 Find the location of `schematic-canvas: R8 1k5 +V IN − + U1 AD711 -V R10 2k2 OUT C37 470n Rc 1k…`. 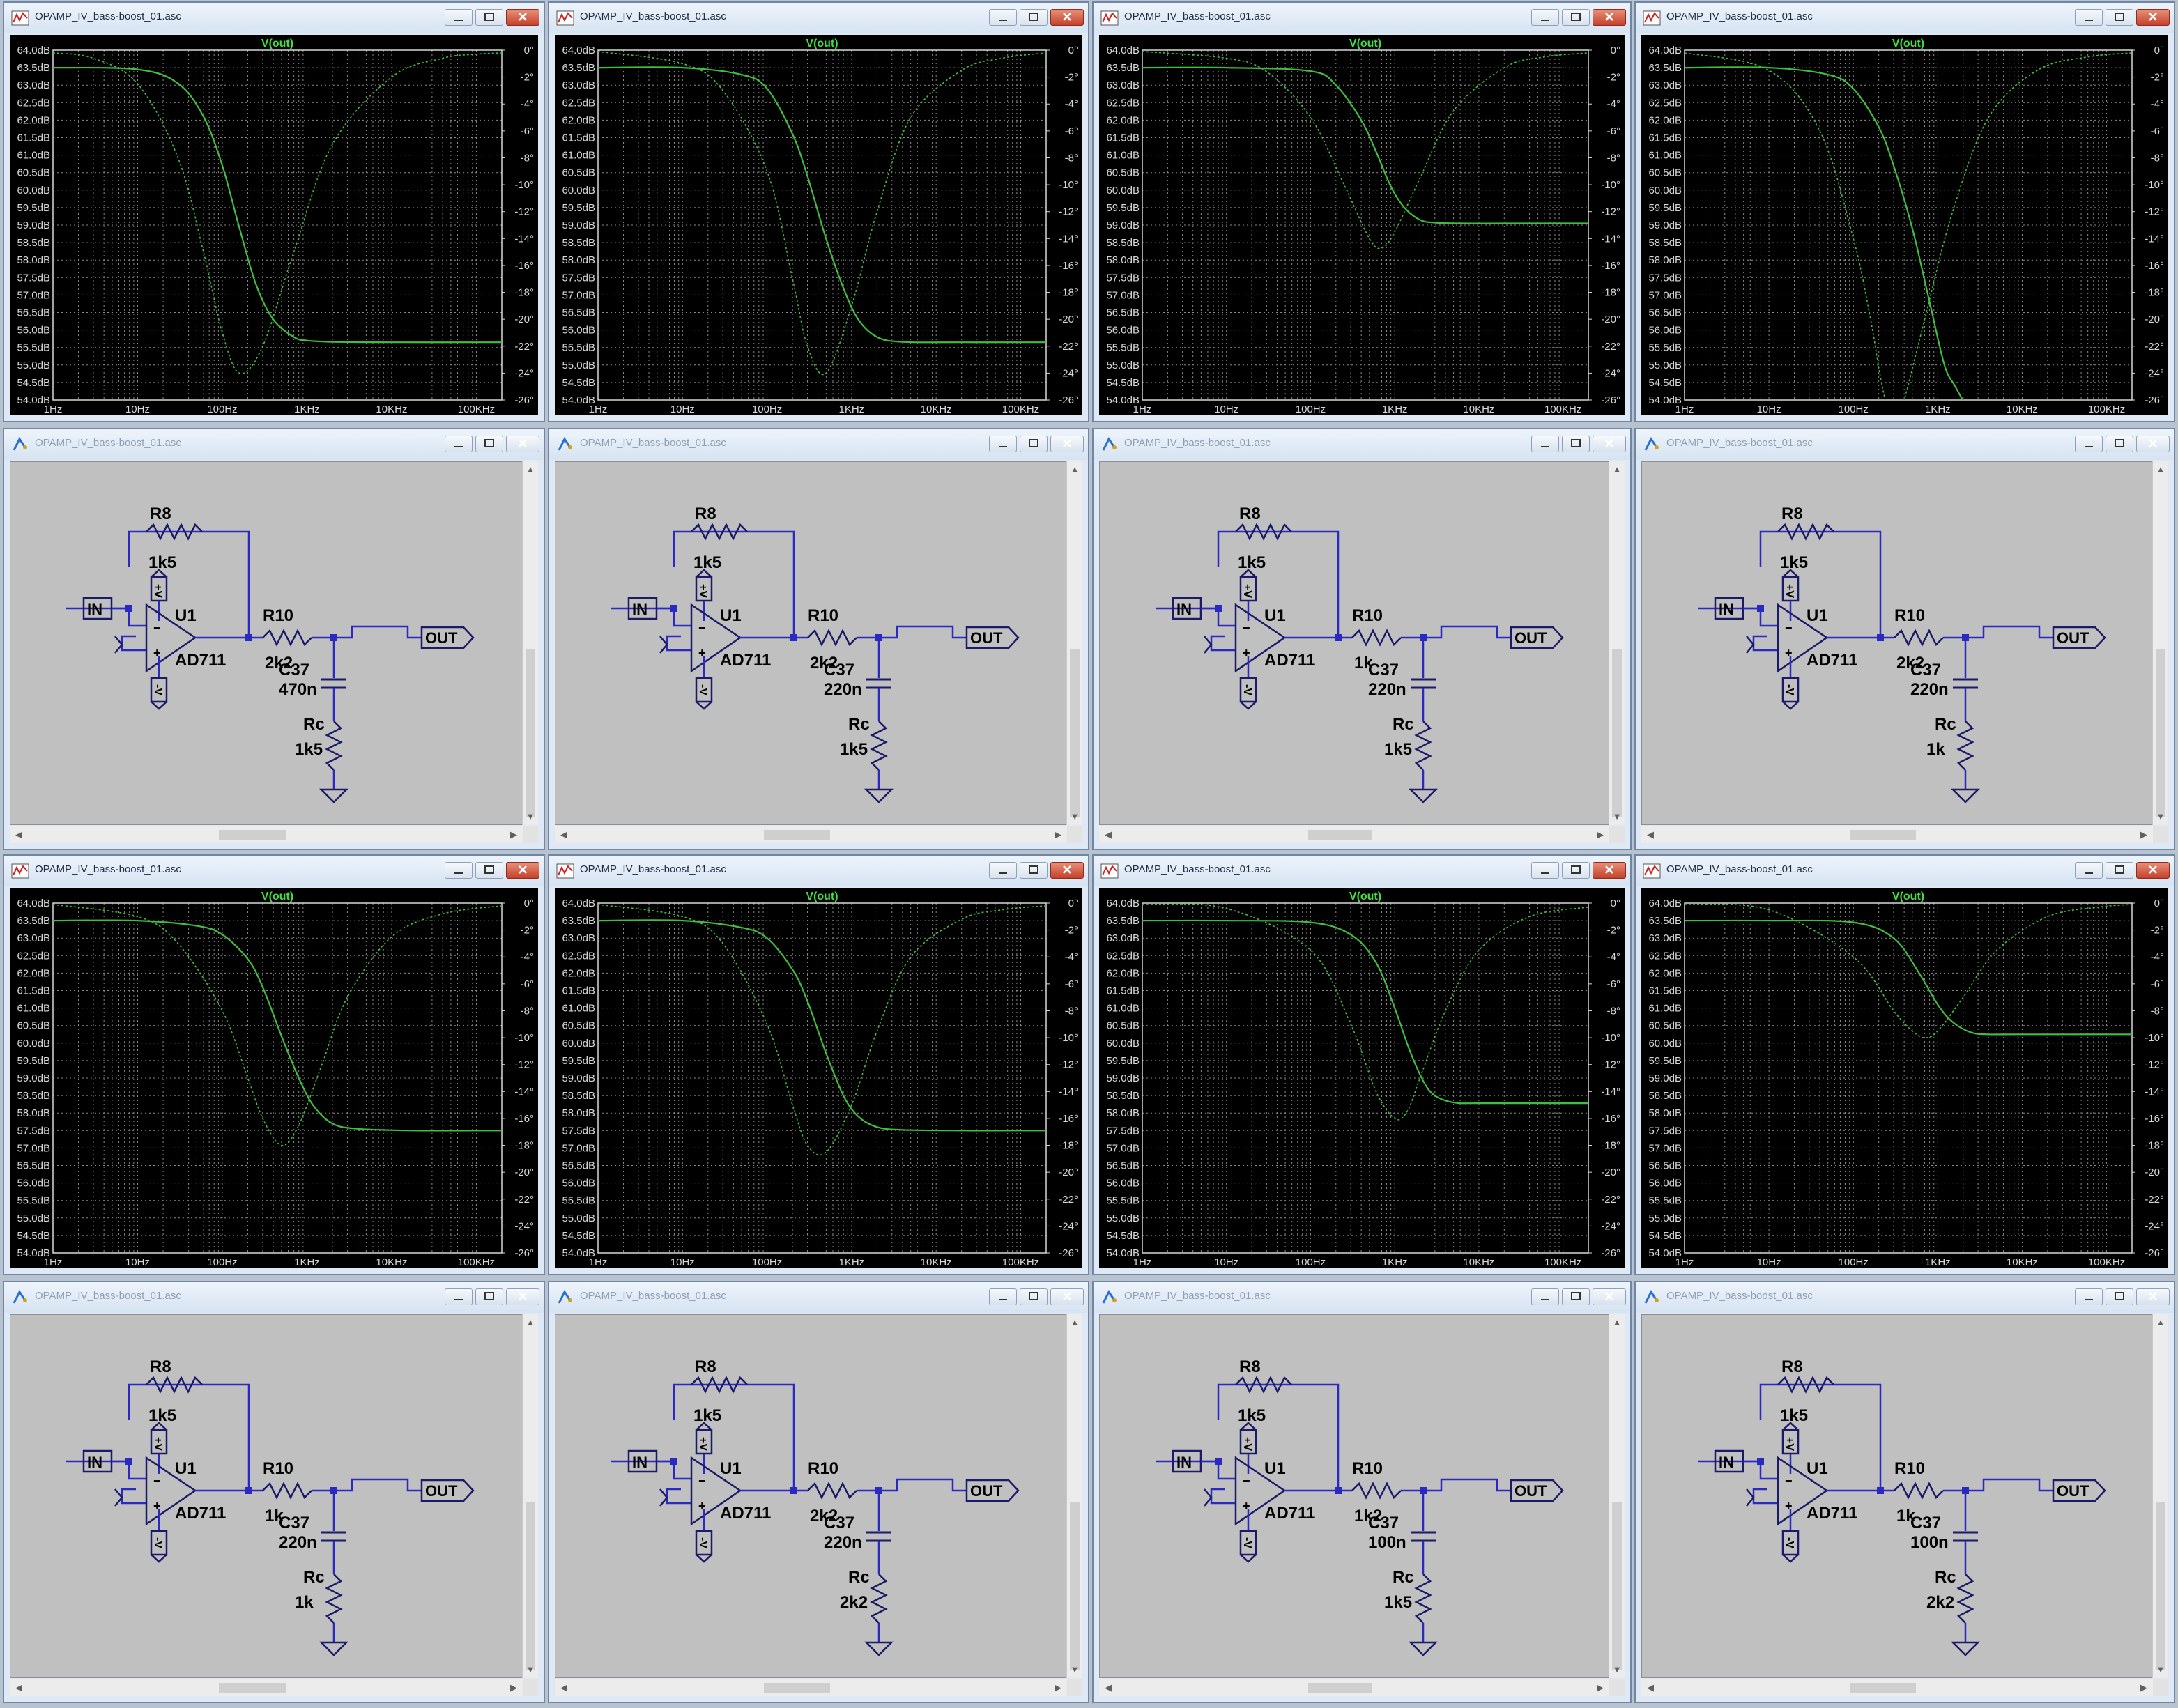

schematic-canvas: R8 1k5 +V IN − + U1 AD711 -V R10 2k2 OUT C37 470n Rc 1k… is located at coordinates (267, 643).